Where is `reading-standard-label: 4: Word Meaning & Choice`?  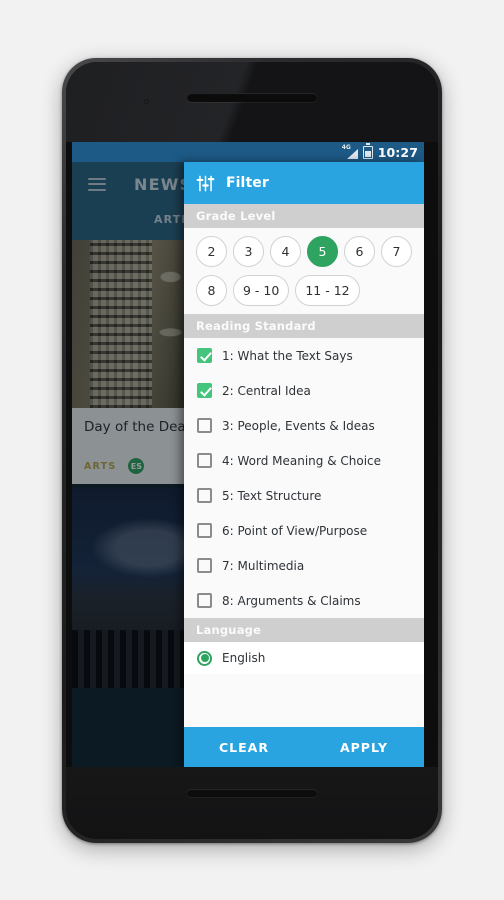
reading-standard-label: 4: Word Meaning & Choice is located at coordinates (302, 460).